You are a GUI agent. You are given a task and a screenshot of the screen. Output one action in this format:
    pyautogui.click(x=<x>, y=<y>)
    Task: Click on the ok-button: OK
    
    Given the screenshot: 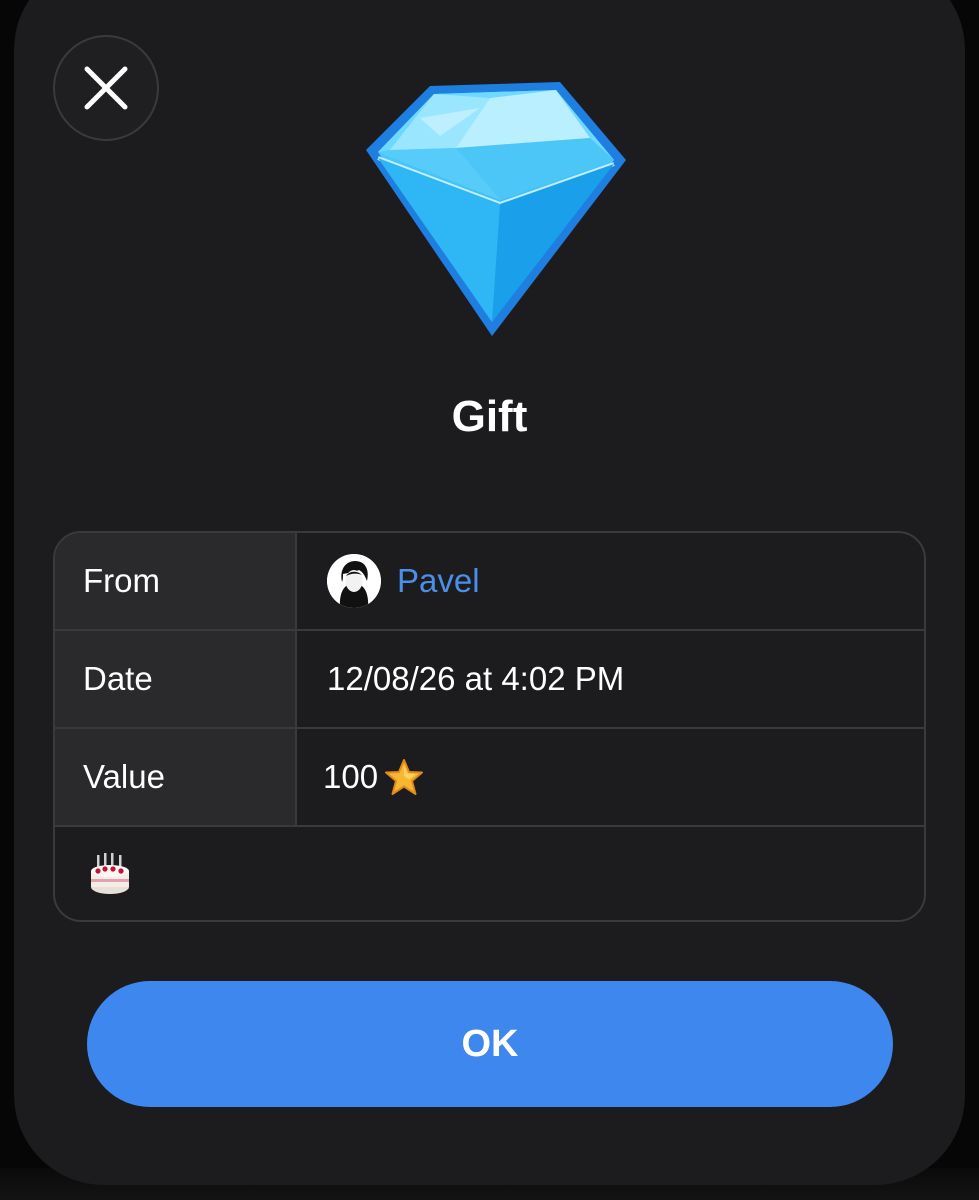 What is the action you would take?
    pyautogui.click(x=490, y=1044)
    